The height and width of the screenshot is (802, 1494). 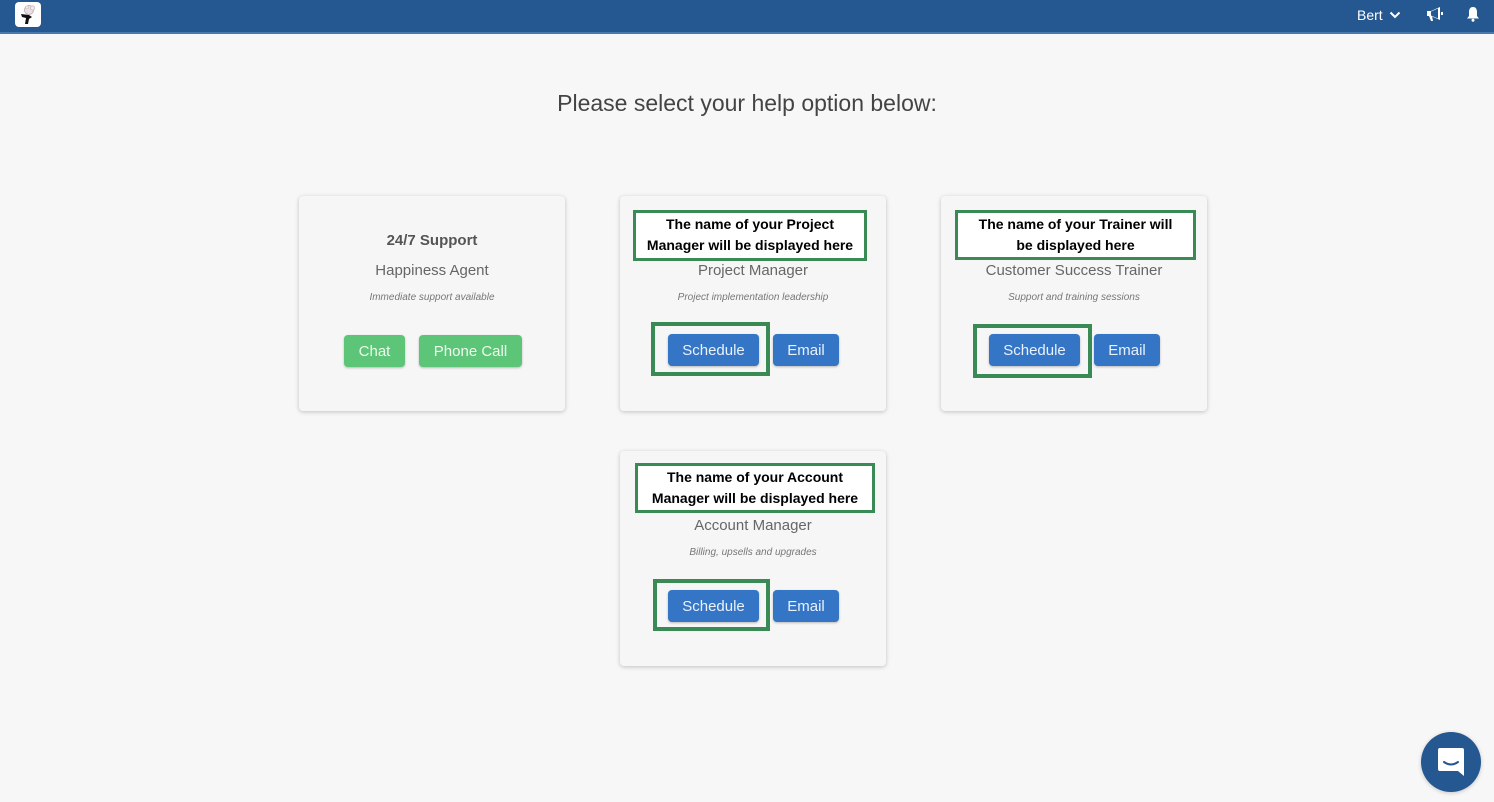 What do you see at coordinates (374, 351) in the screenshot?
I see `chat-button: Chat` at bounding box center [374, 351].